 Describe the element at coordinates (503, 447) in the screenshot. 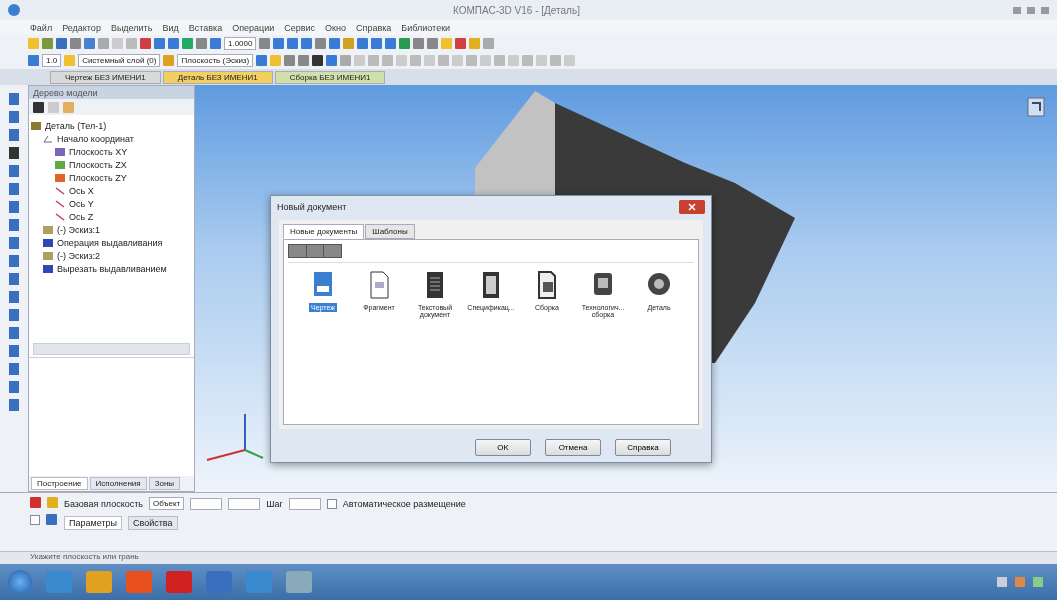

I see `dialog-button: OK` at that location.